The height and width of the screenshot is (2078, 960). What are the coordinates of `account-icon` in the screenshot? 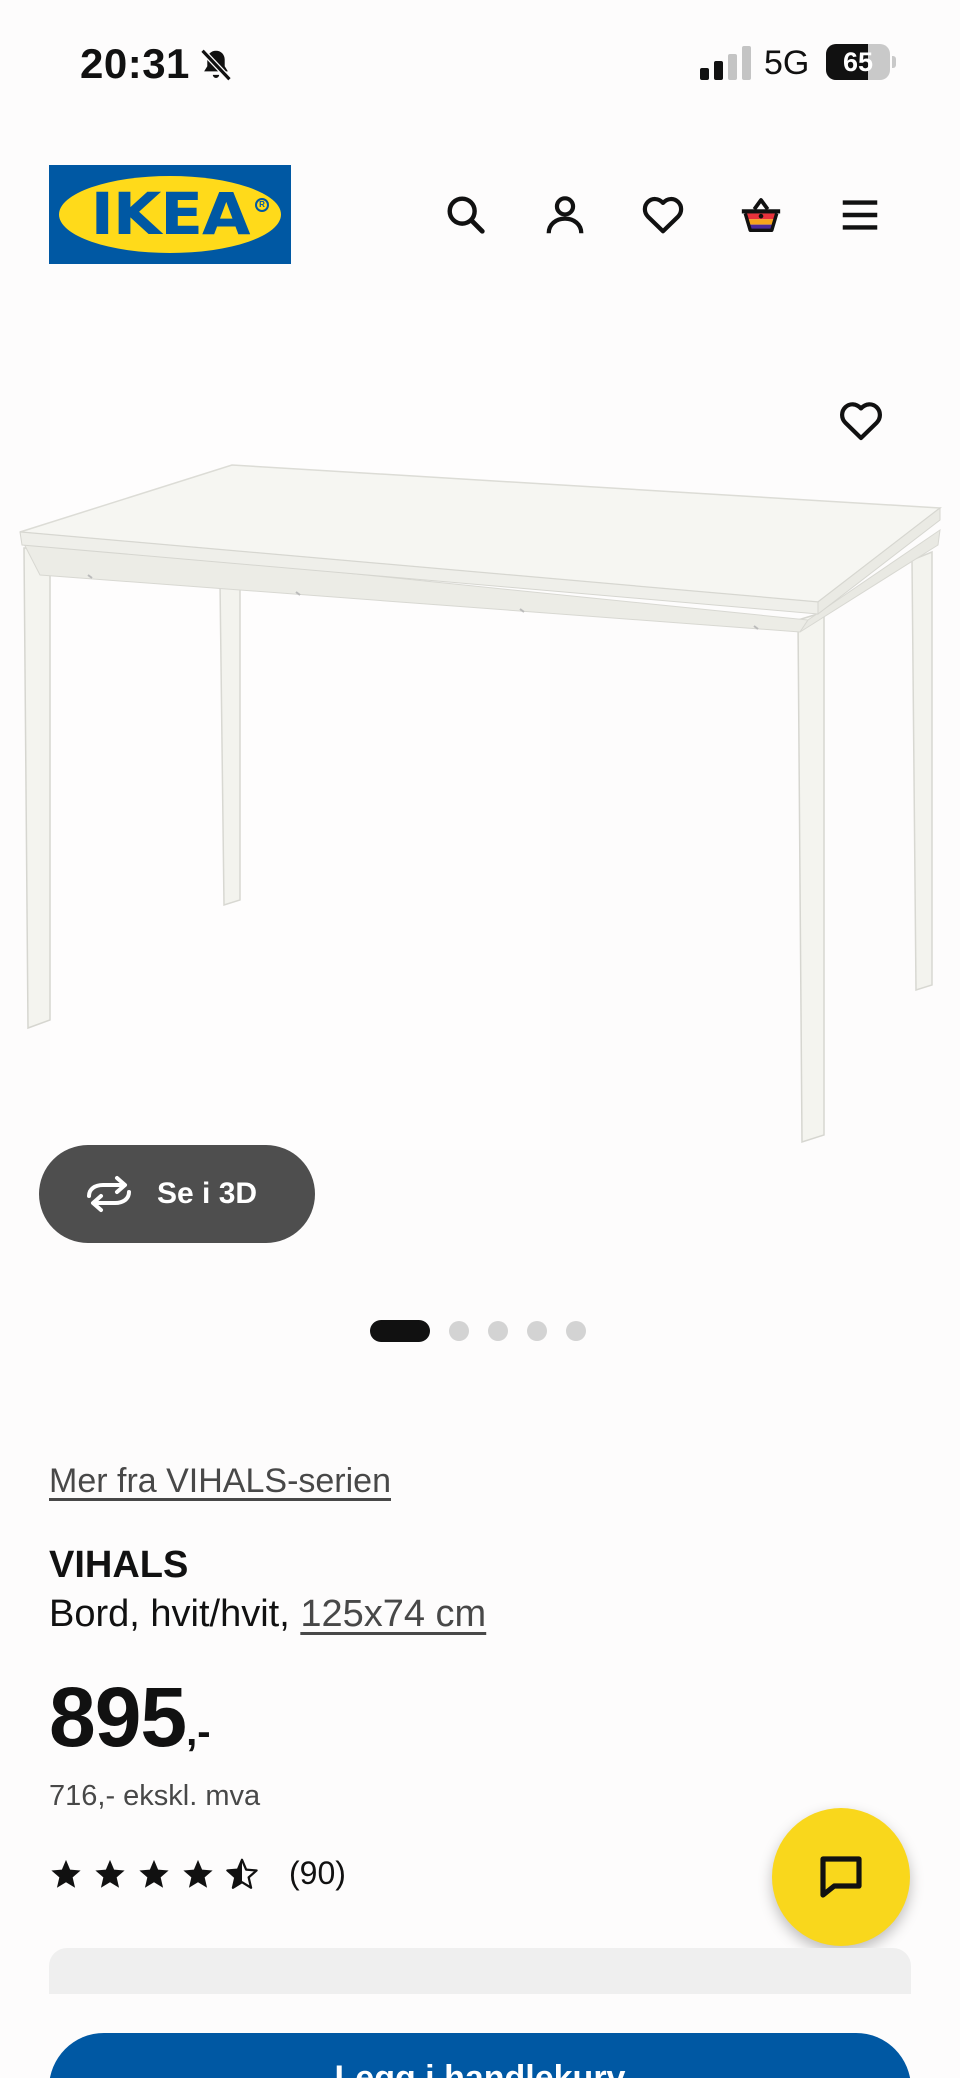 It's located at (565, 215).